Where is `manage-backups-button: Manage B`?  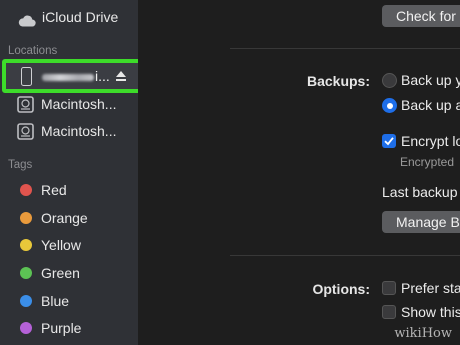
manage-backups-button: Manage B is located at coordinates (421, 222).